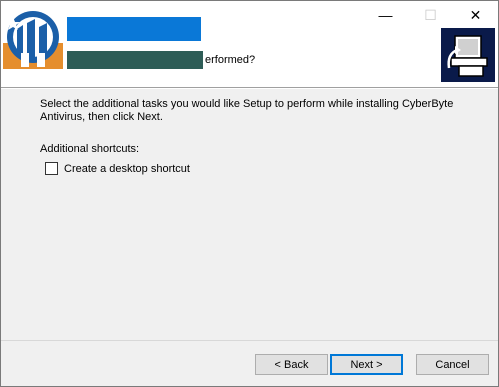 This screenshot has height=387, width=499. I want to click on page-subtitle: erformed?, so click(230, 60).